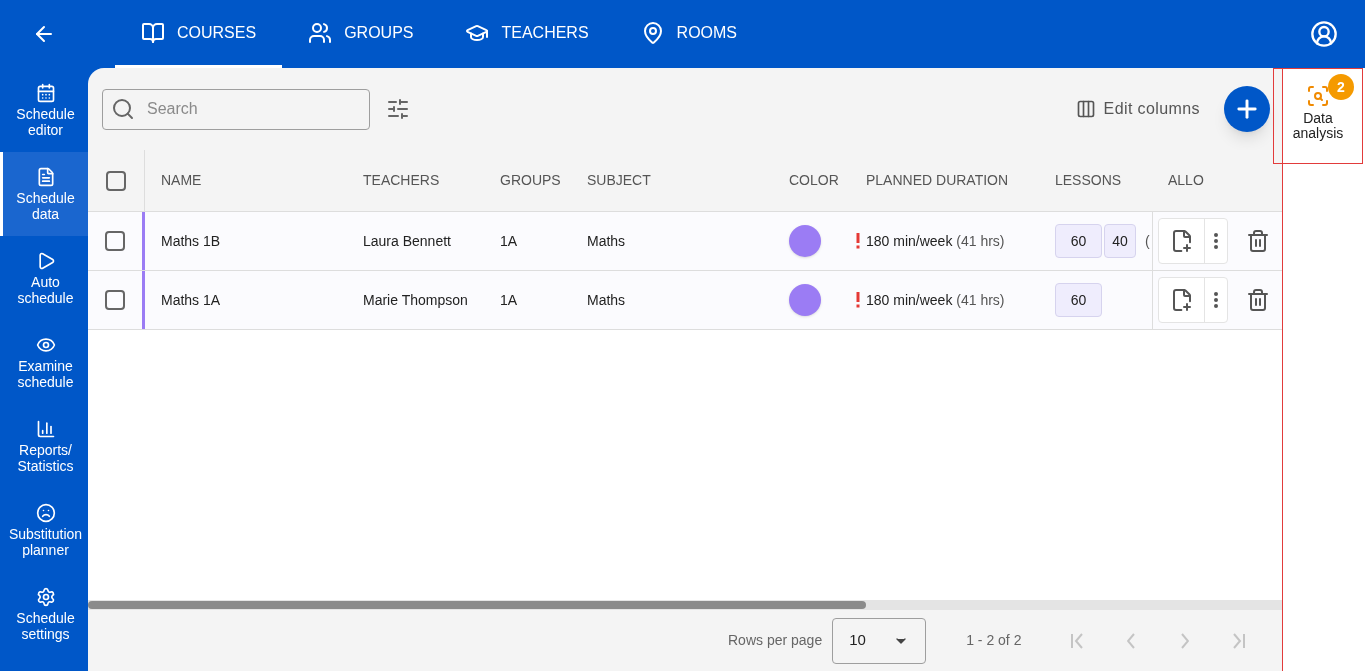  What do you see at coordinates (45, 596) in the screenshot?
I see `settings-icon` at bounding box center [45, 596].